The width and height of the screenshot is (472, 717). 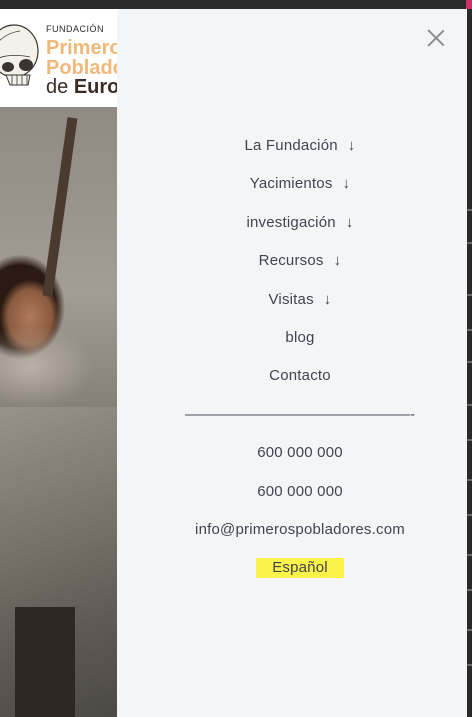 I want to click on menu-item-label: Yacimientos, so click(x=291, y=184).